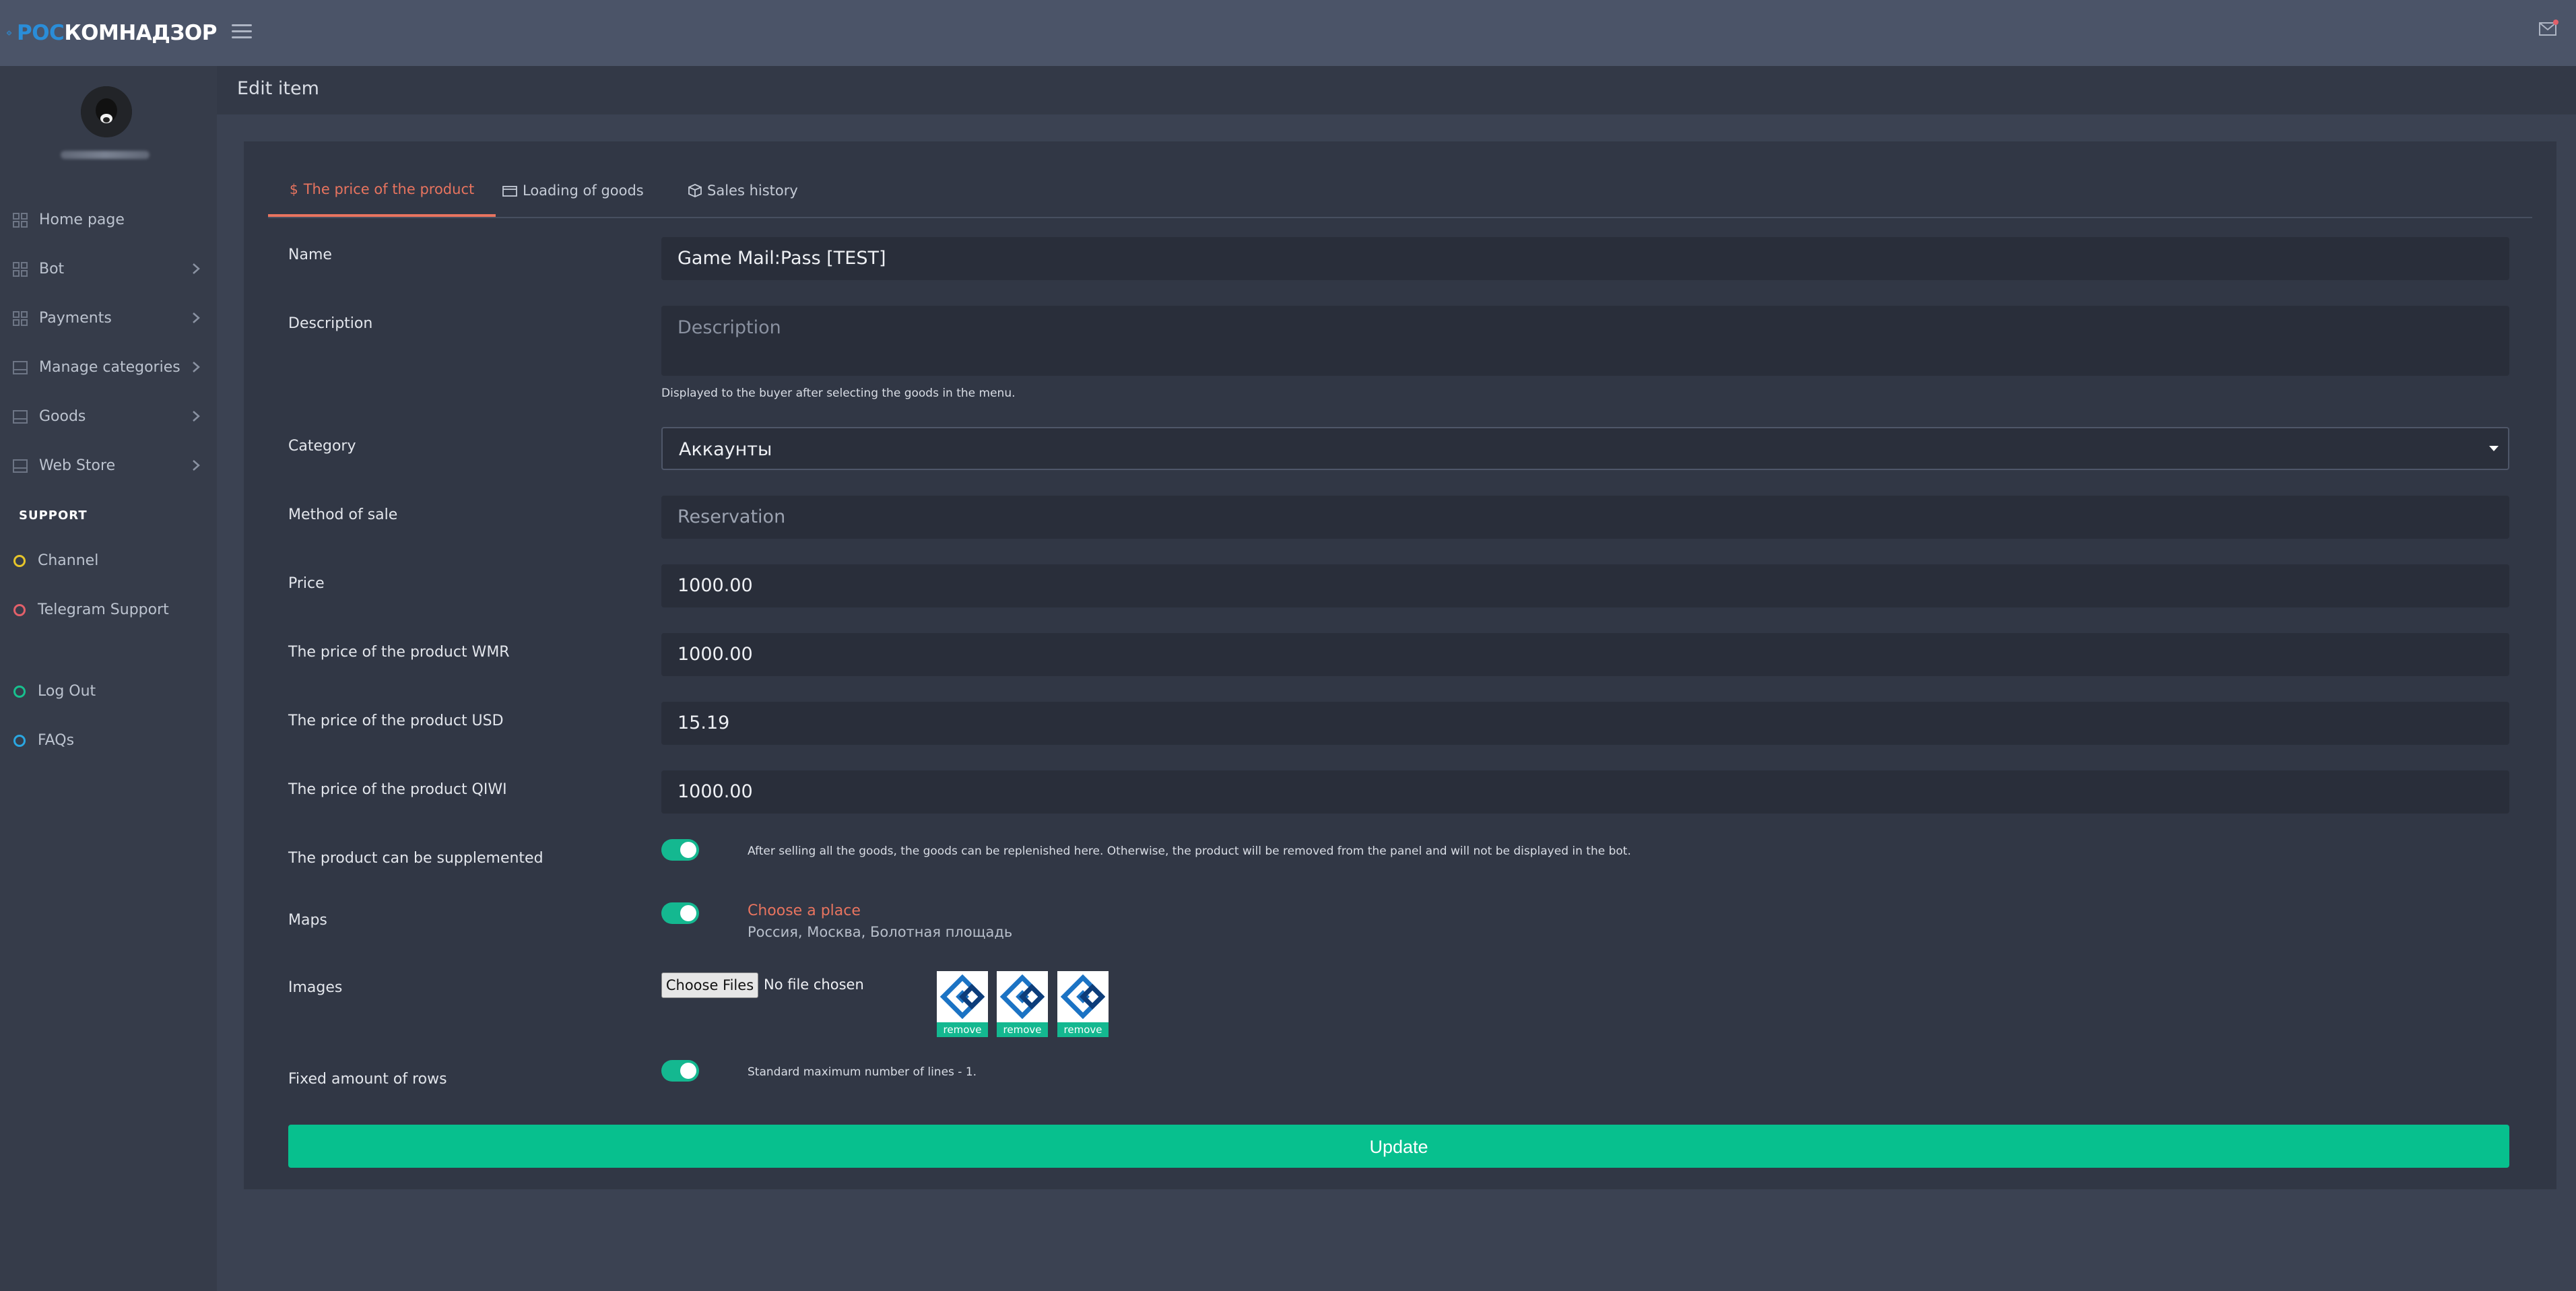 Image resolution: width=2576 pixels, height=1291 pixels. Describe the element at coordinates (343, 514) in the screenshot. I see `method-label: Method of sale` at that location.